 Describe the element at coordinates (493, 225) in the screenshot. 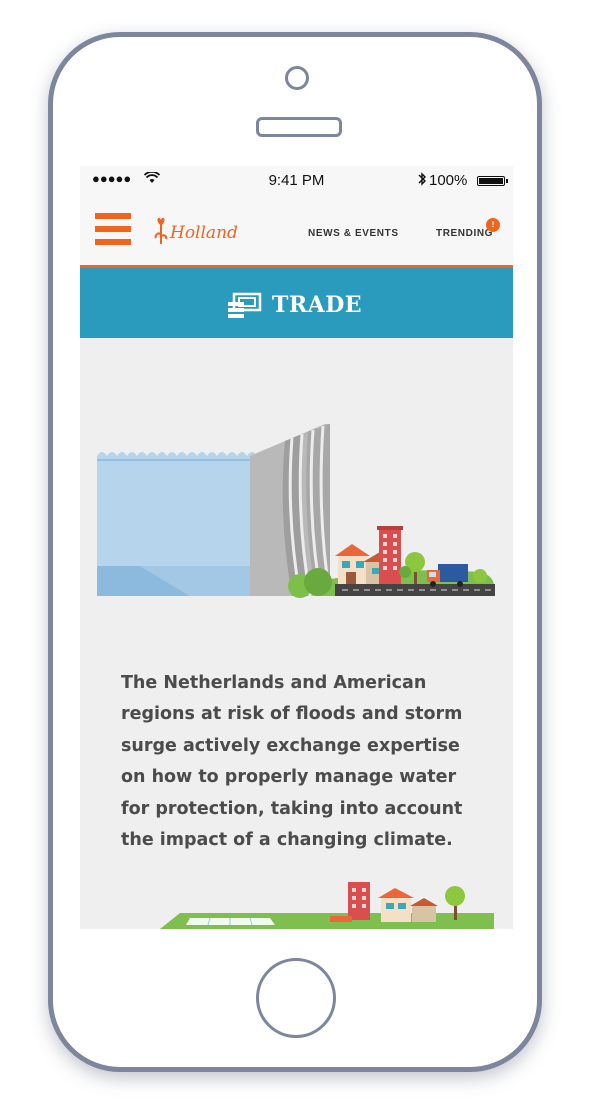

I see `trending-badge: !` at that location.